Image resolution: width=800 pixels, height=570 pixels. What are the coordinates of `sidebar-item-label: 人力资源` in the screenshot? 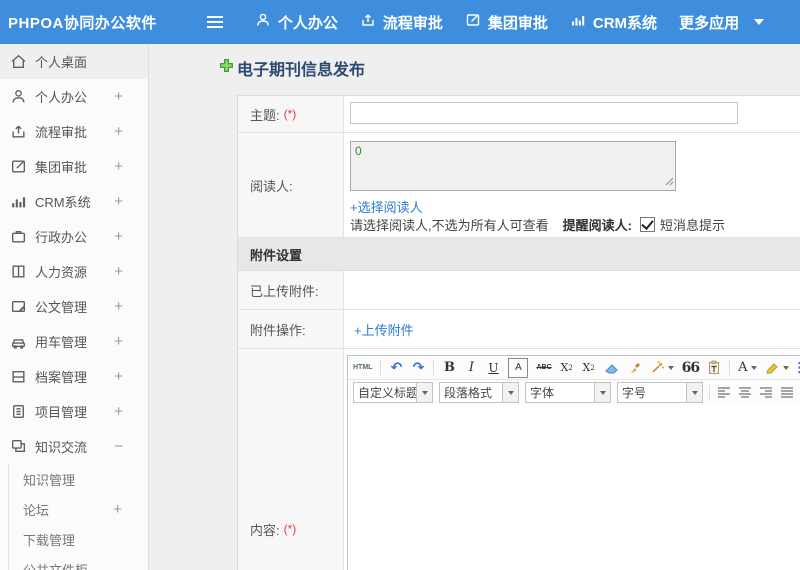 It's located at (61, 272).